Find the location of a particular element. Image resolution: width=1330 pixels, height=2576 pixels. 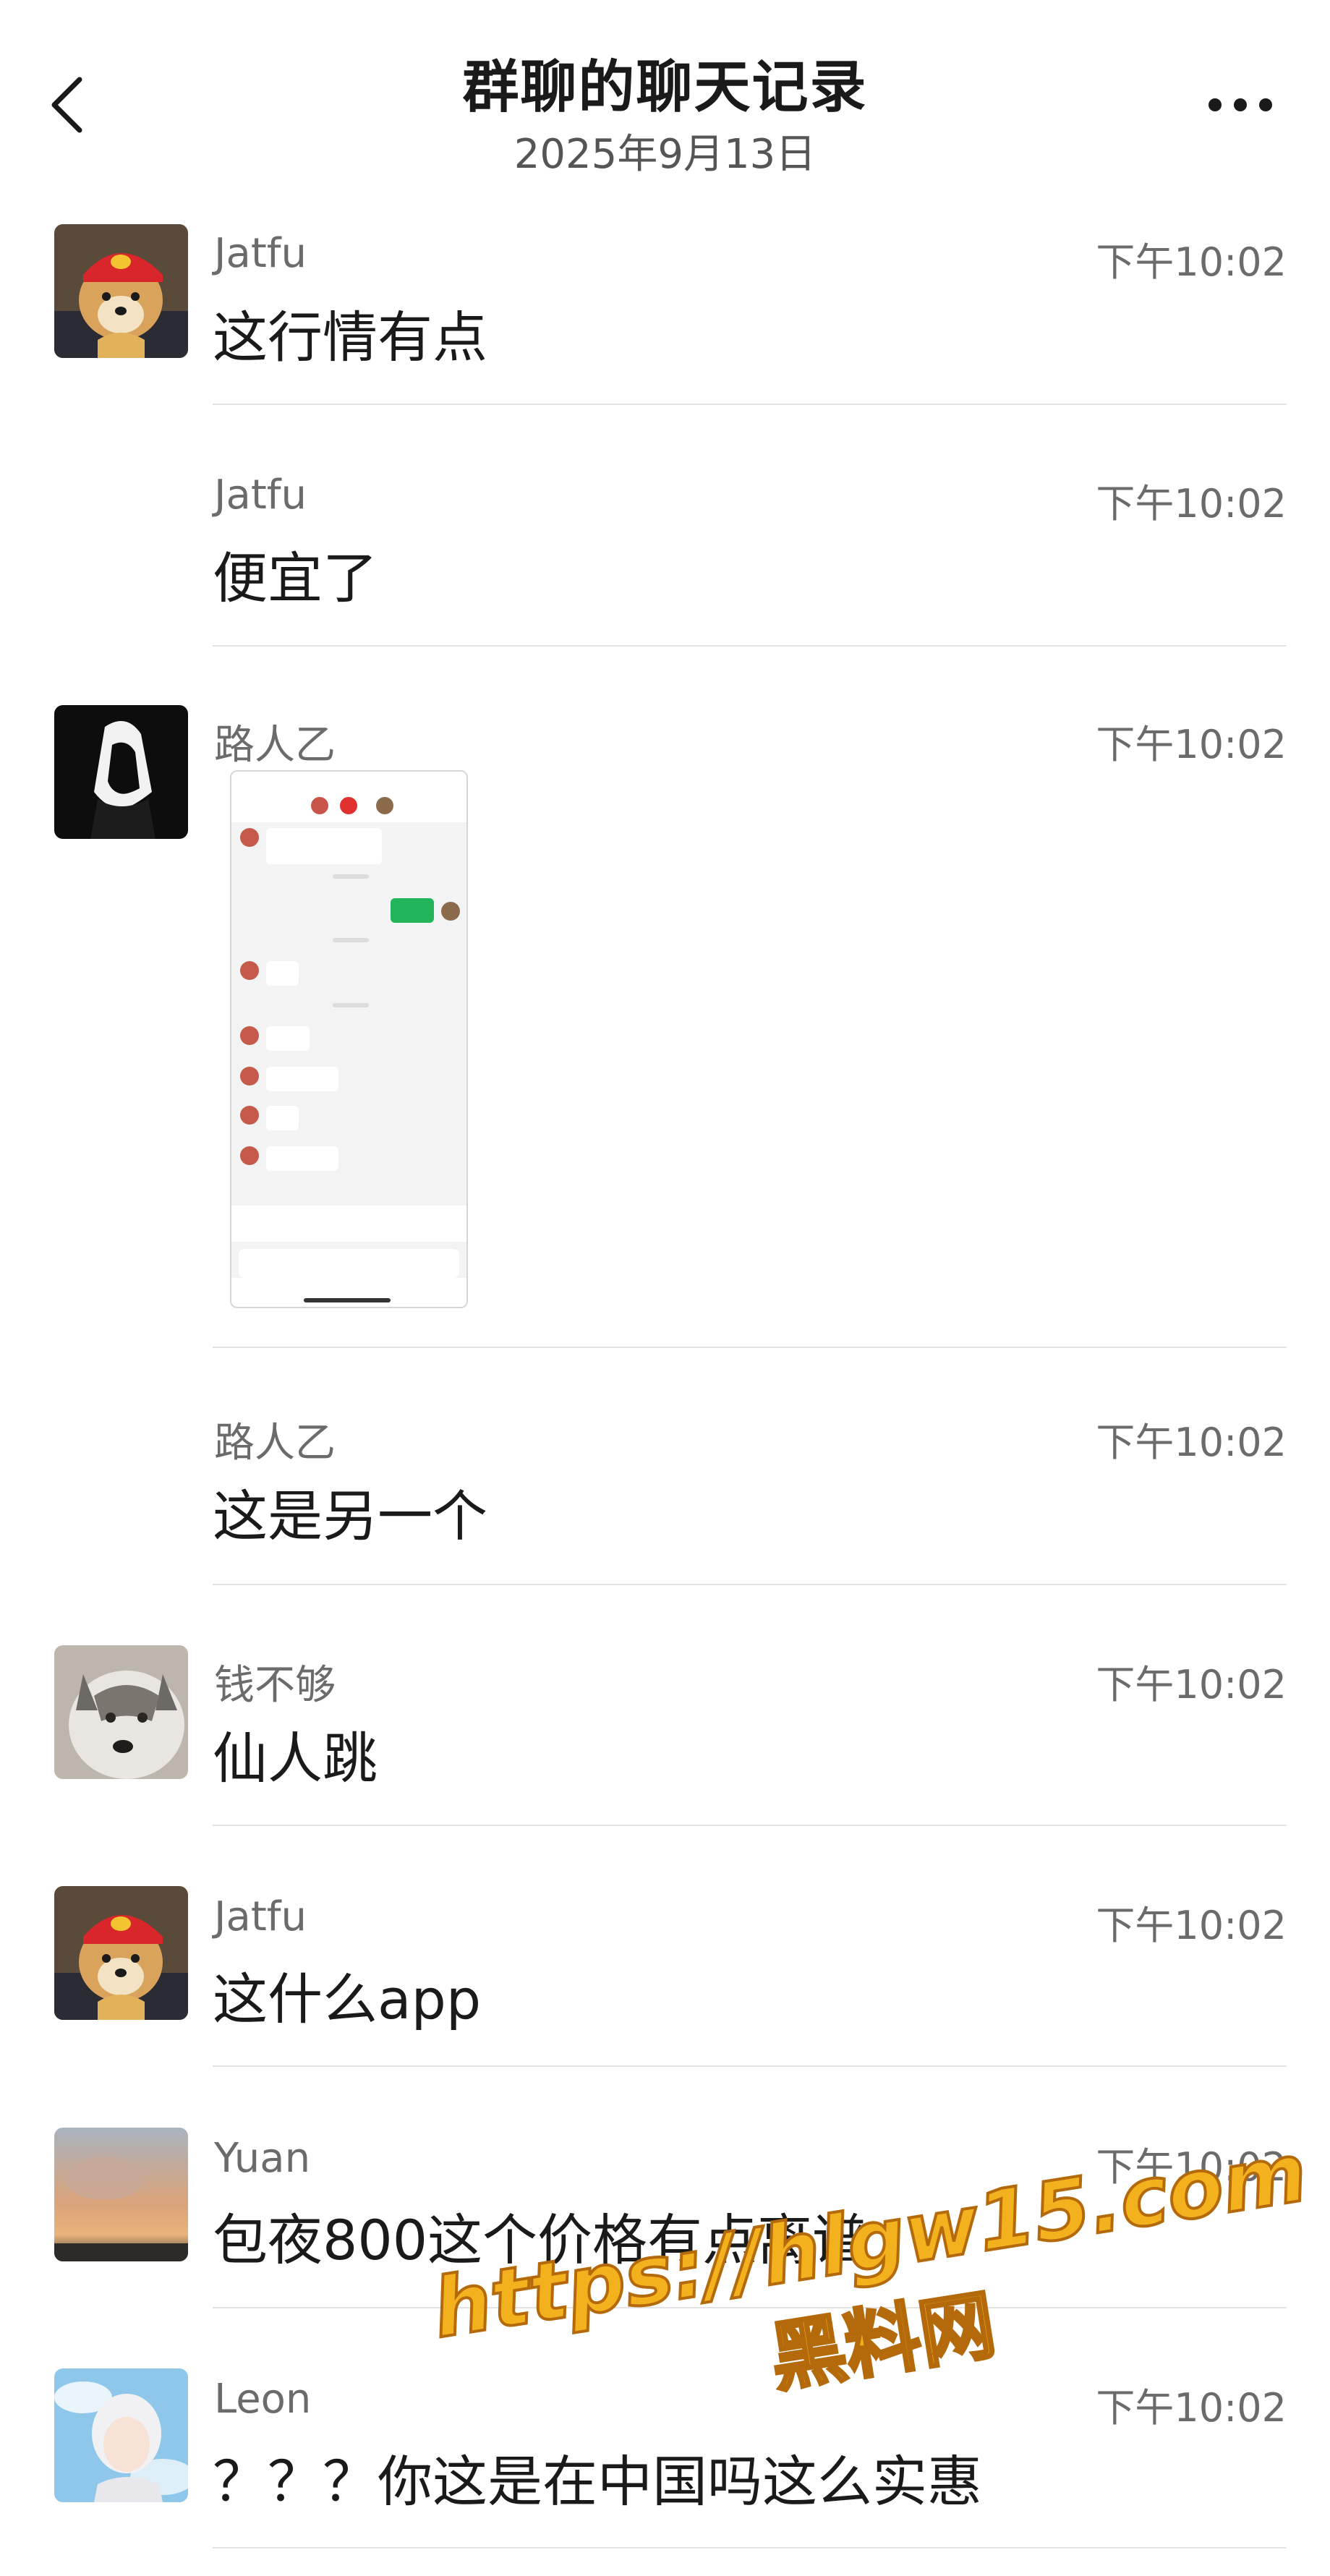

sunset-avatar-icon is located at coordinates (121, 2194).